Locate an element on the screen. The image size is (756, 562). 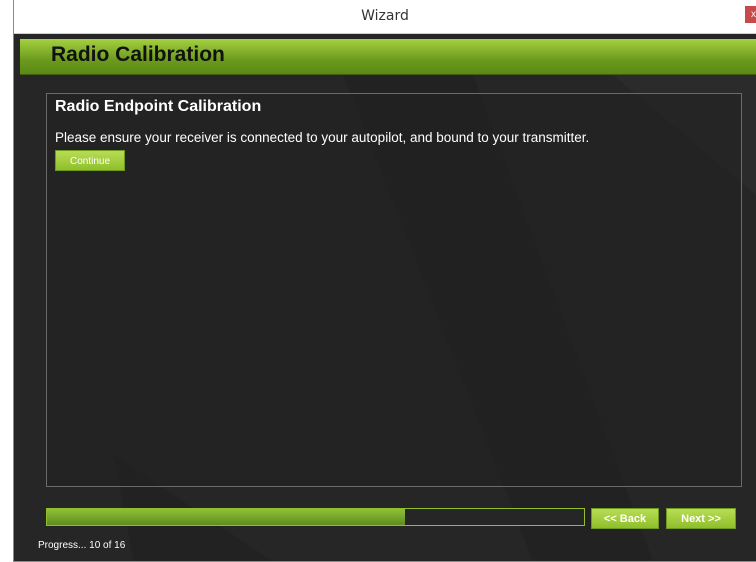
progress-label: Progress... 10 of 16 is located at coordinates (82, 545).